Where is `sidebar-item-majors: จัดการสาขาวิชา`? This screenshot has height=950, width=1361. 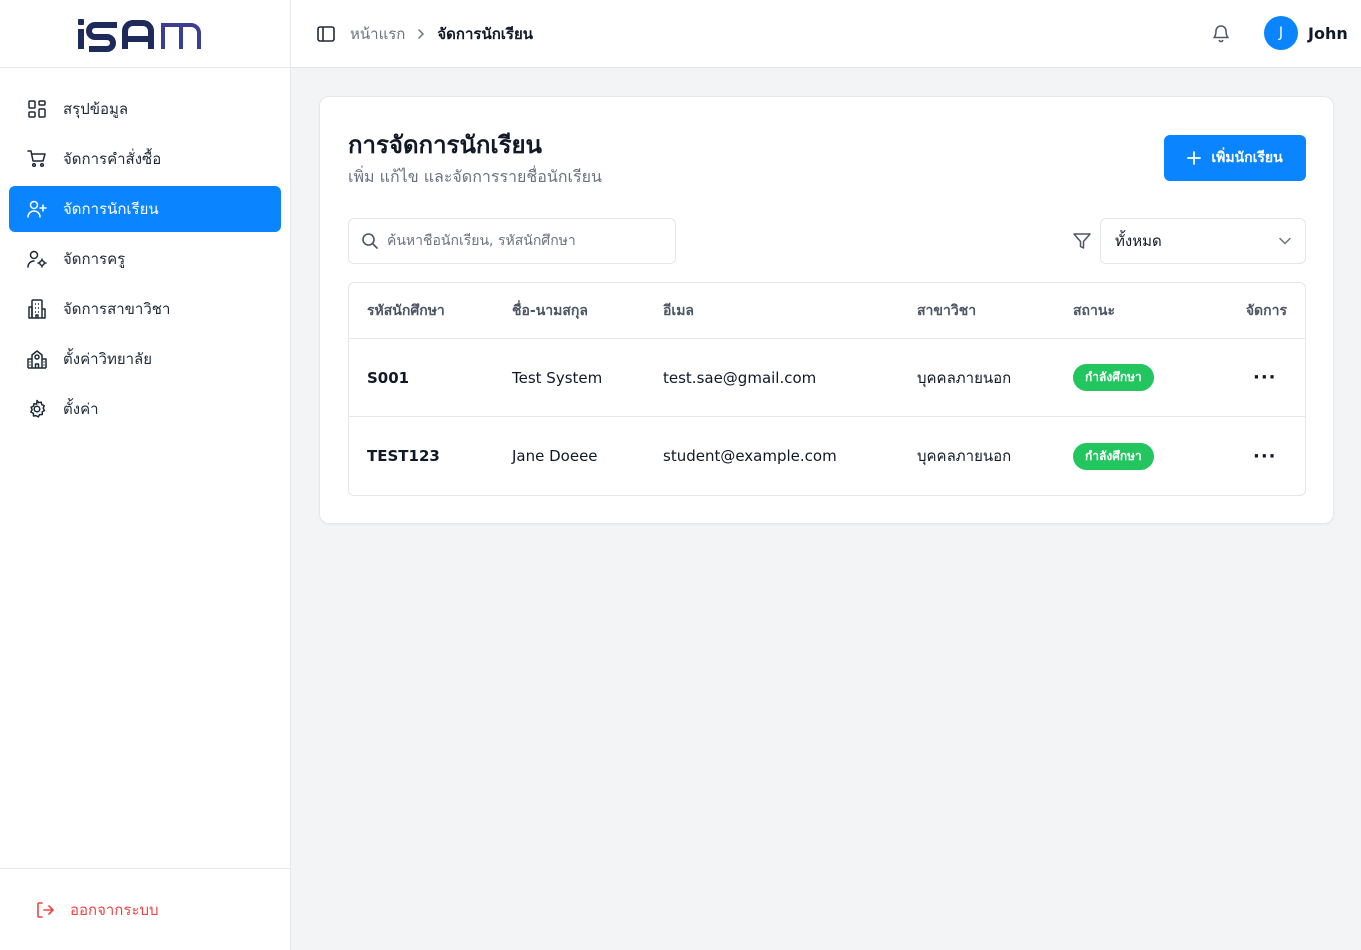 sidebar-item-majors: จัดการสาขาวิชา is located at coordinates (145, 309).